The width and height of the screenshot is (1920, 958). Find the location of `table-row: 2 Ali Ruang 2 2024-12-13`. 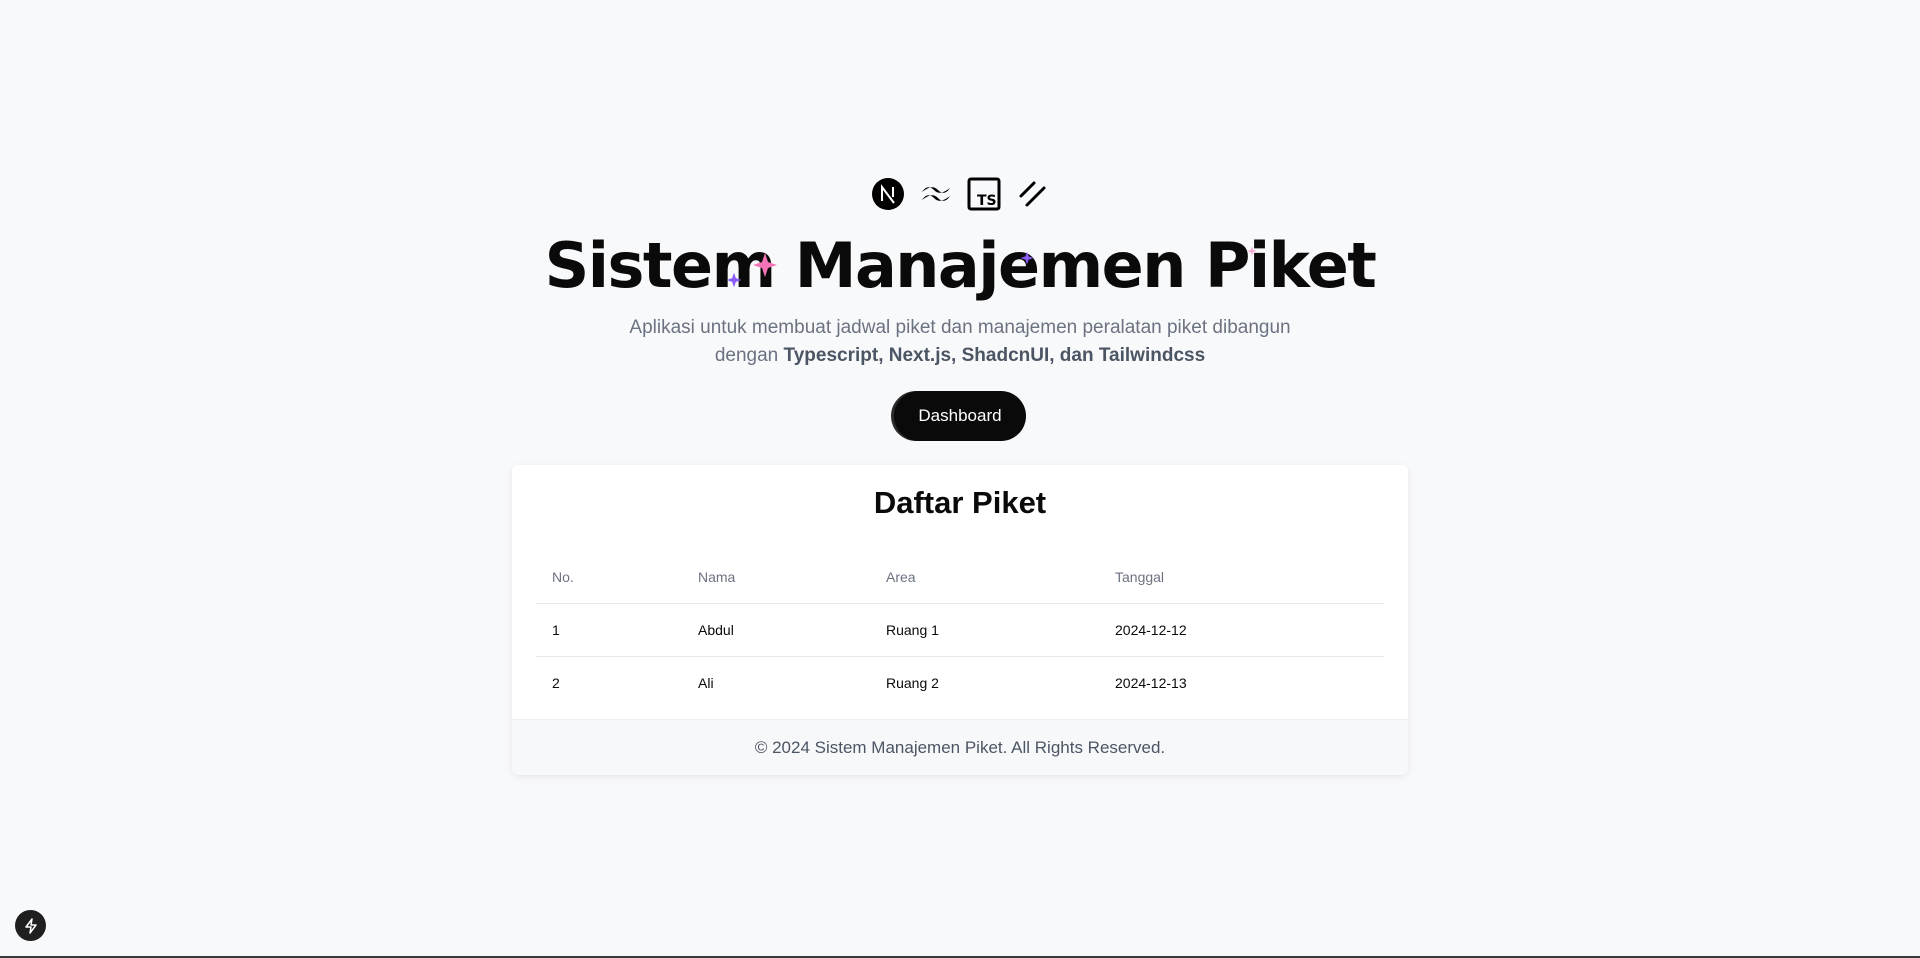

table-row: 2 Ali Ruang 2 2024-12-13 is located at coordinates (960, 682).